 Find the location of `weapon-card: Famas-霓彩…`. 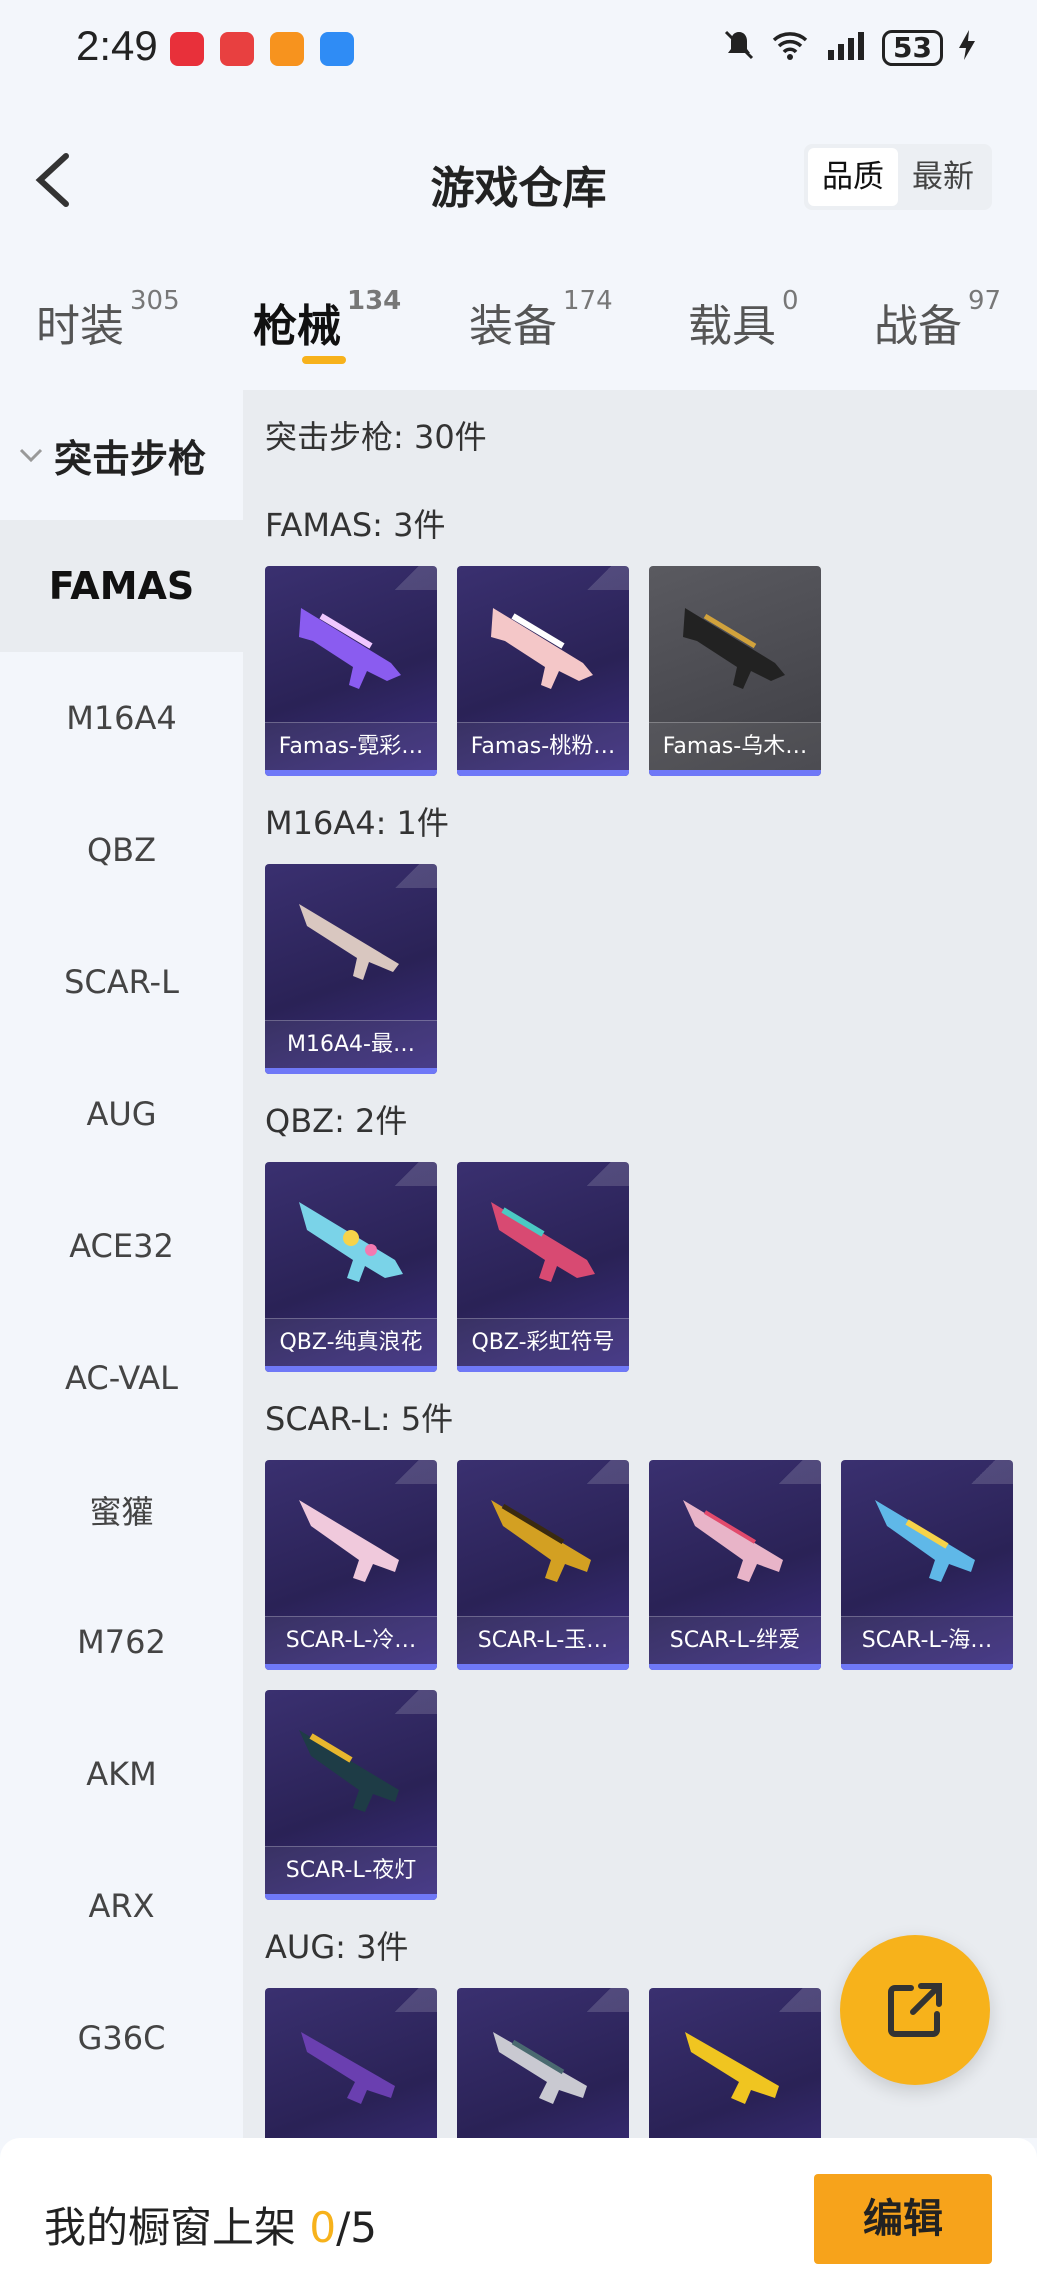

weapon-card: Famas-霓彩… is located at coordinates (351, 671).